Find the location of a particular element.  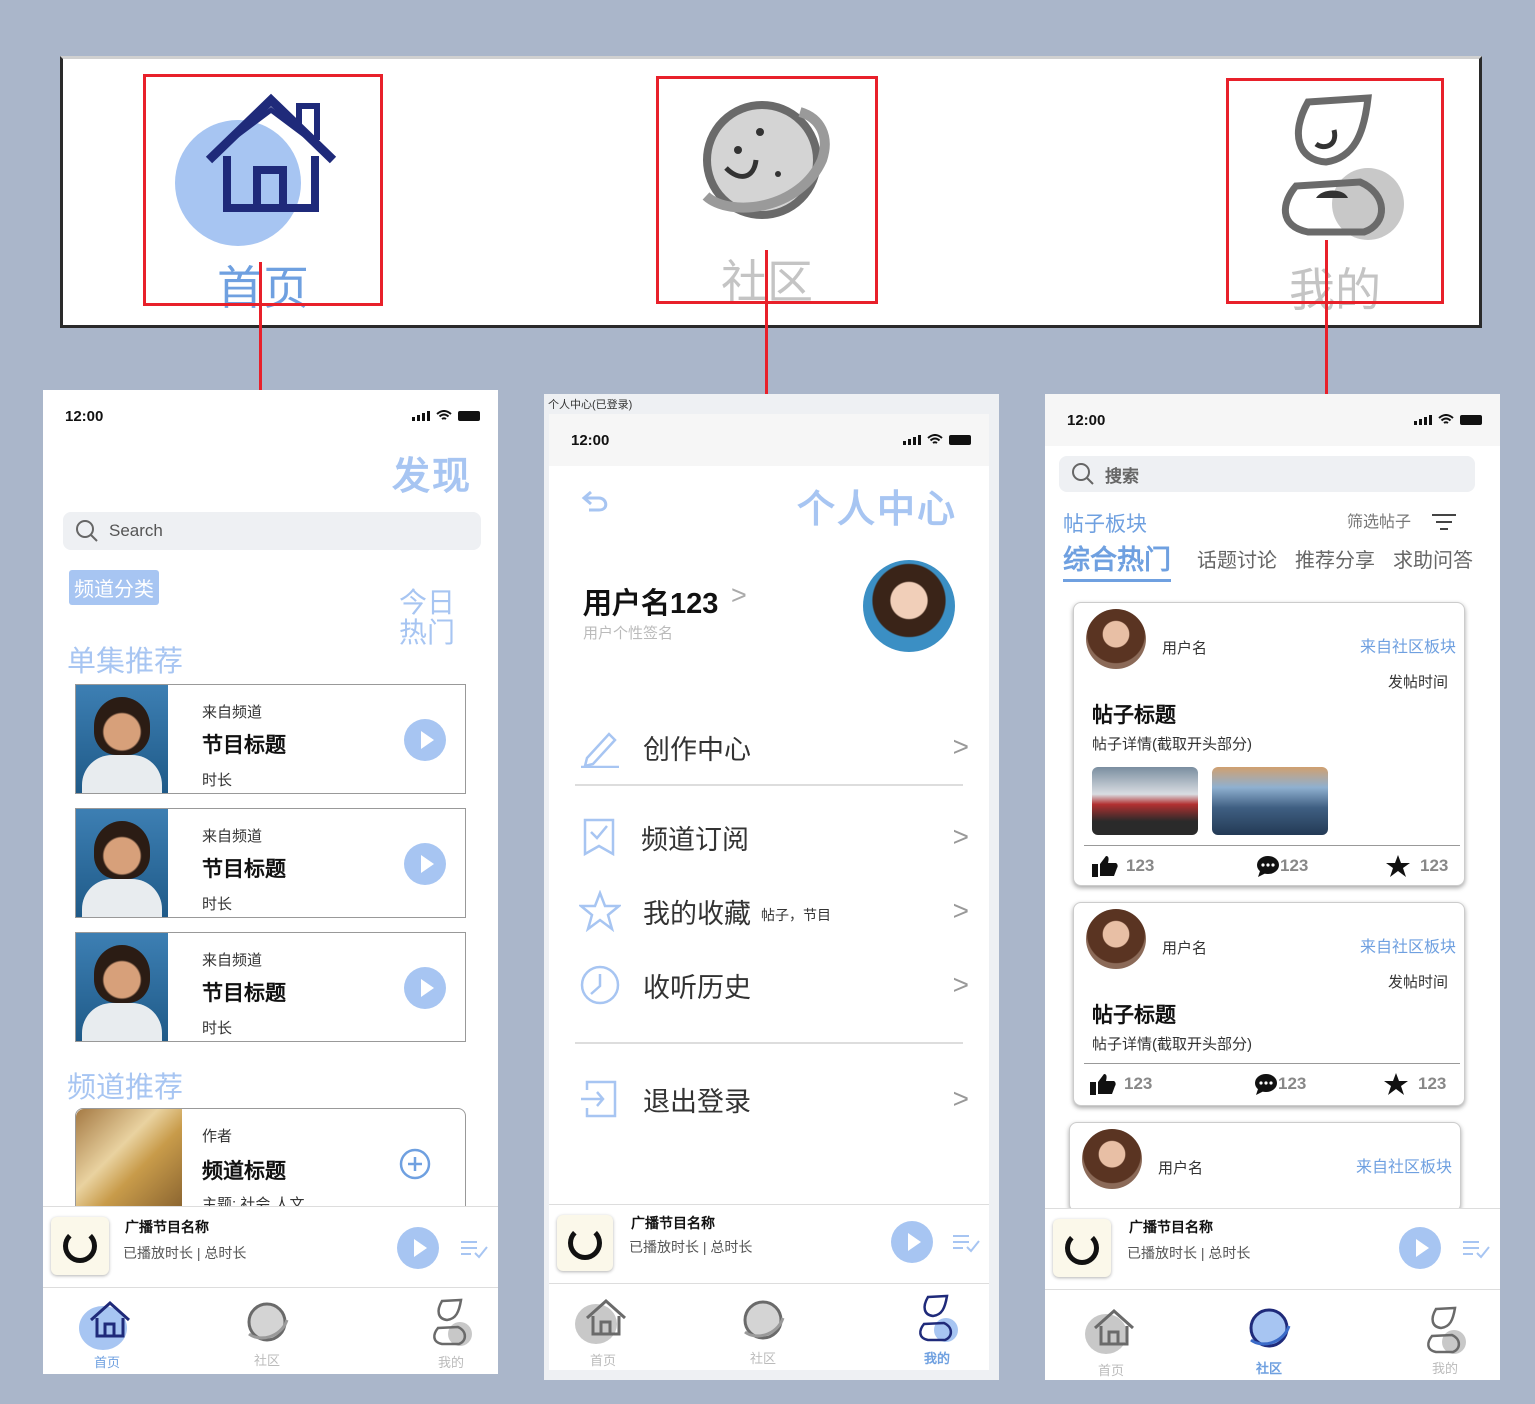

status-bar: 12:00 is located at coordinates (769, 440).